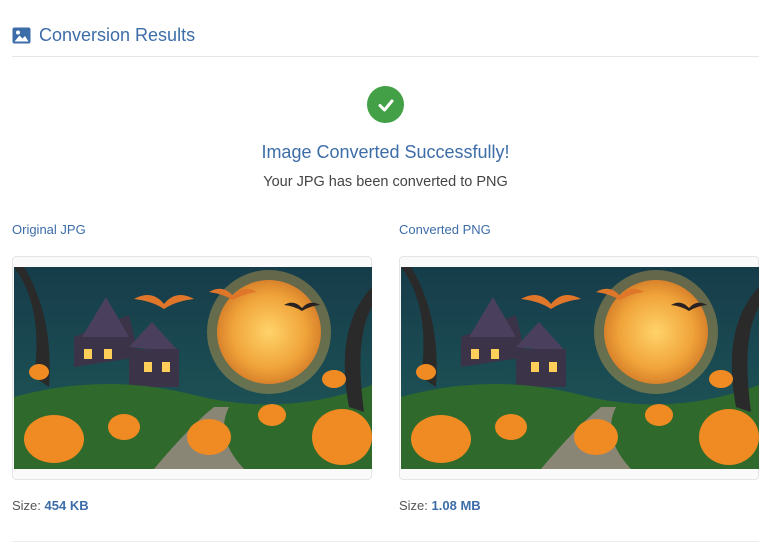 This screenshot has width=781, height=544. I want to click on converted-size: Size: 1.08 MB, so click(440, 506).